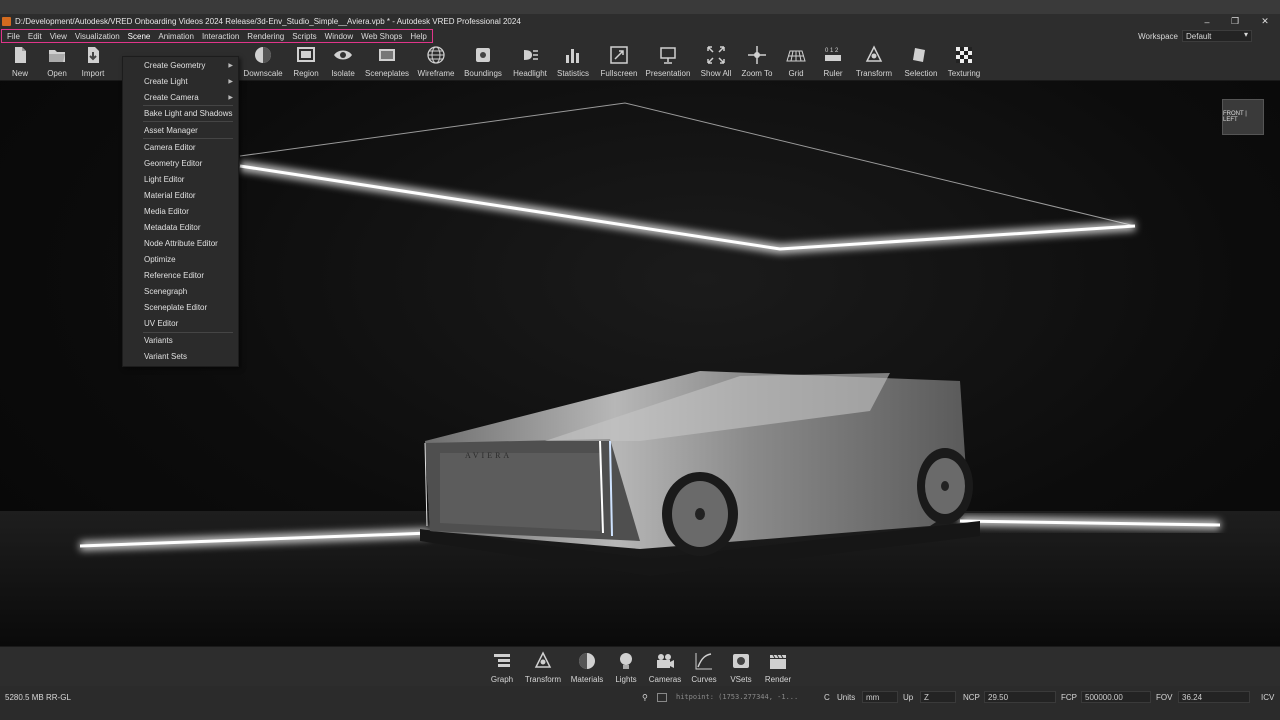 The image size is (1280, 720). What do you see at coordinates (387, 73) in the screenshot?
I see `sceneplates-label: Sceneplates` at bounding box center [387, 73].